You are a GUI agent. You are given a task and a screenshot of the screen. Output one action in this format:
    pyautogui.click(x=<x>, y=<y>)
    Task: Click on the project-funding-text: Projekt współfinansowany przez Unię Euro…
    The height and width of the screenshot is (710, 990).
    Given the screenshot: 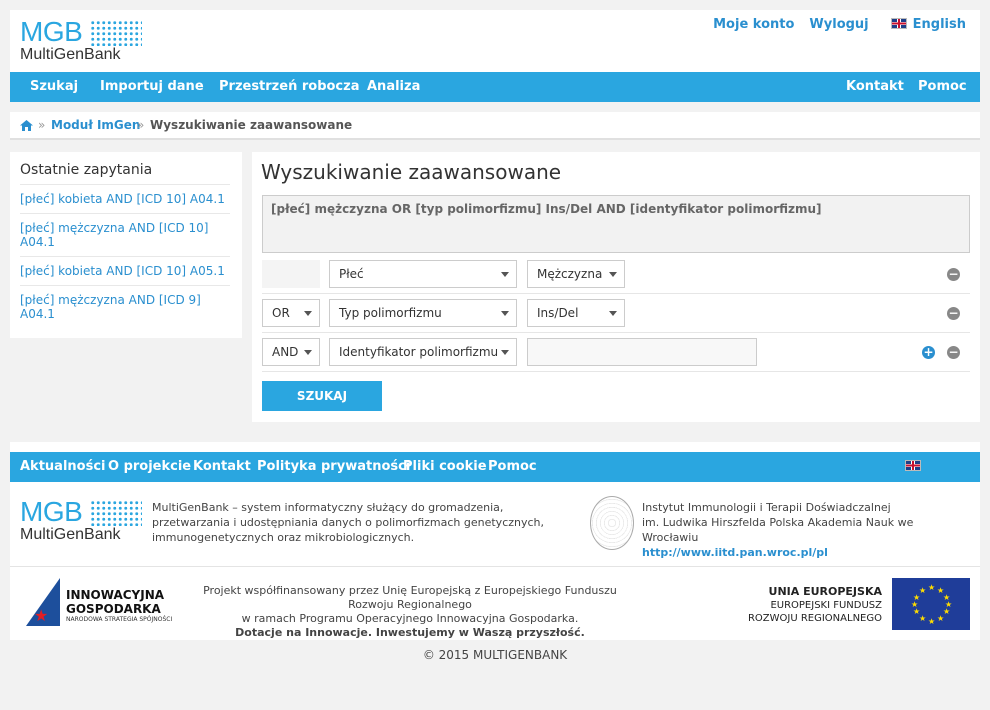 What is the action you would take?
    pyautogui.click(x=410, y=612)
    